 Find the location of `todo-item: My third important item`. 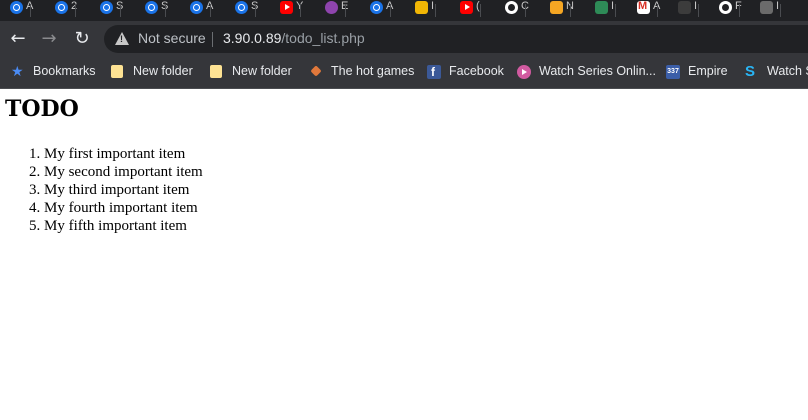

todo-item: My third important item is located at coordinates (123, 190).